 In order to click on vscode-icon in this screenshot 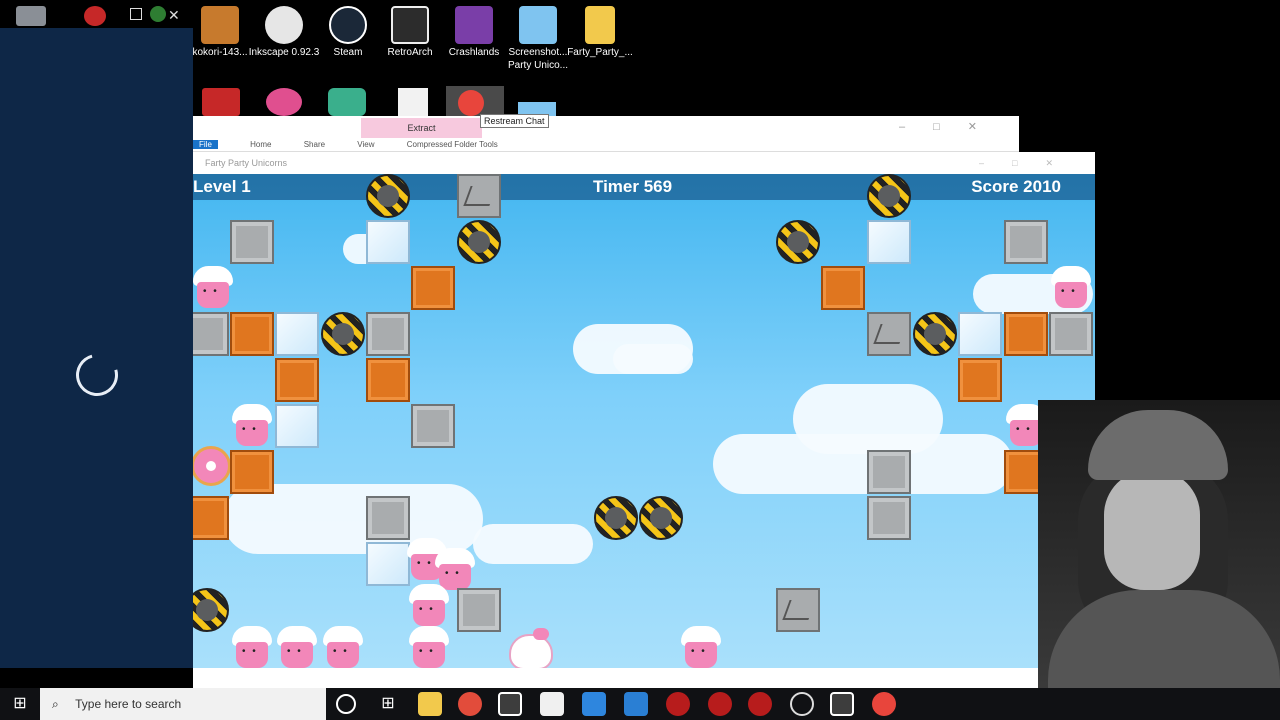, I will do `click(636, 704)`.